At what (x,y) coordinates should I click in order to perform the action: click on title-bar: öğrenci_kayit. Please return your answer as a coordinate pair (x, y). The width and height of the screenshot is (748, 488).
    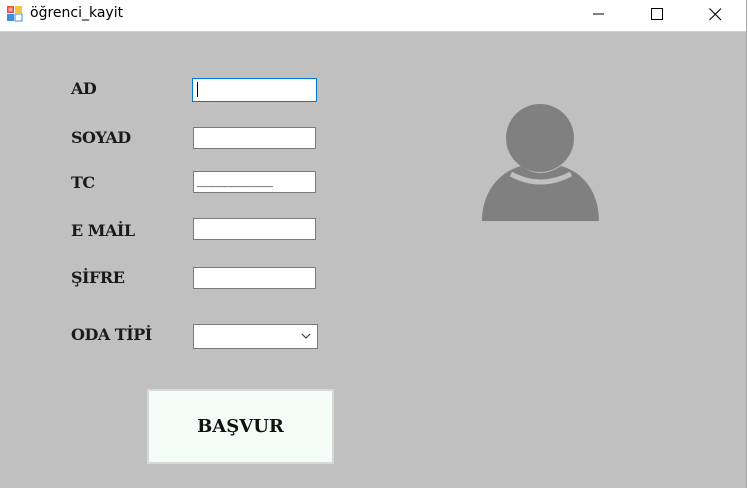
    Looking at the image, I should click on (373, 16).